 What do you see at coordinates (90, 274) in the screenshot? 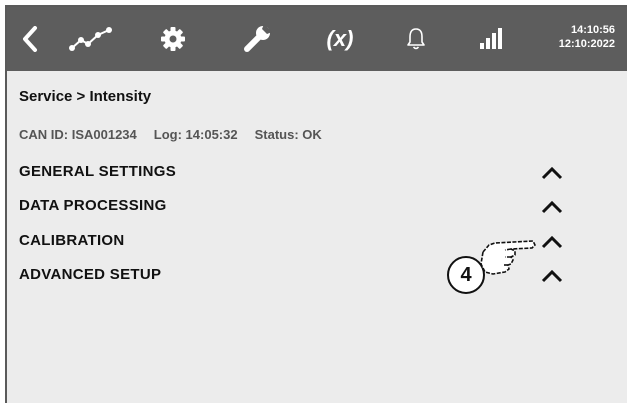
I see `section-advanced-setup: ADVANCED SETUP` at bounding box center [90, 274].